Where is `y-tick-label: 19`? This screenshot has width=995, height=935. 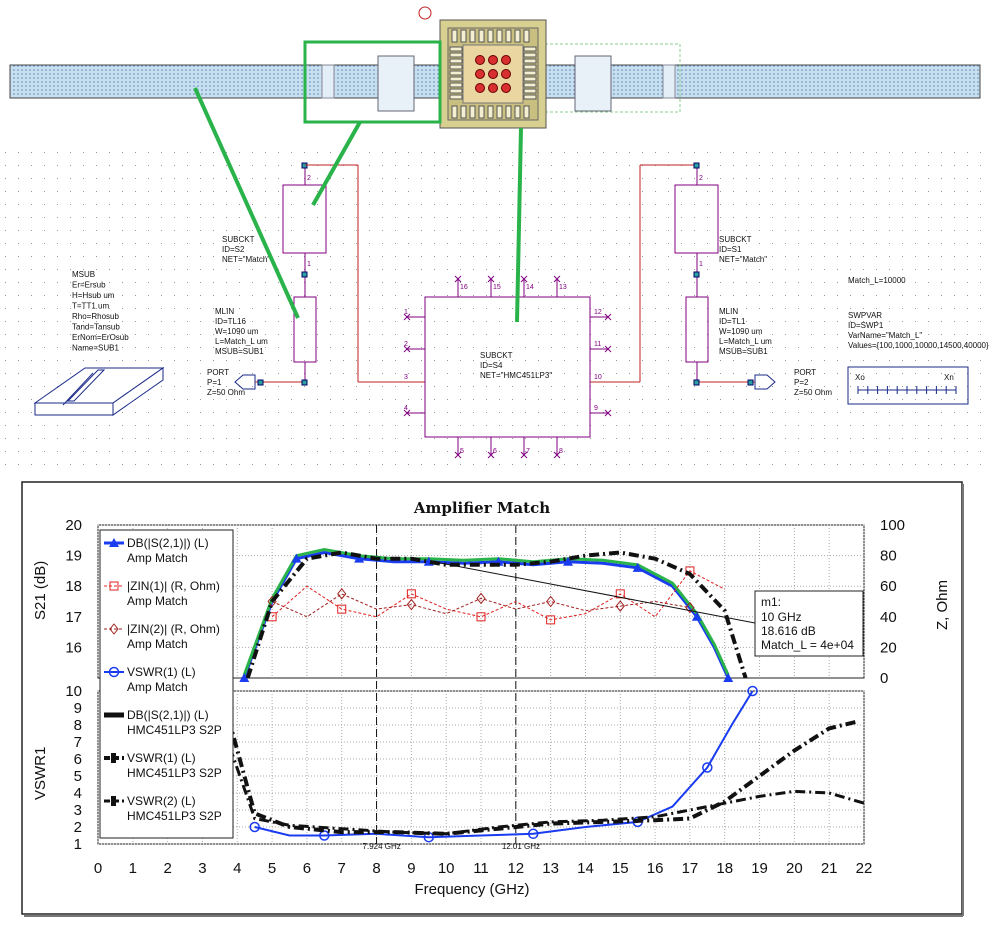 y-tick-label: 19 is located at coordinates (73, 556).